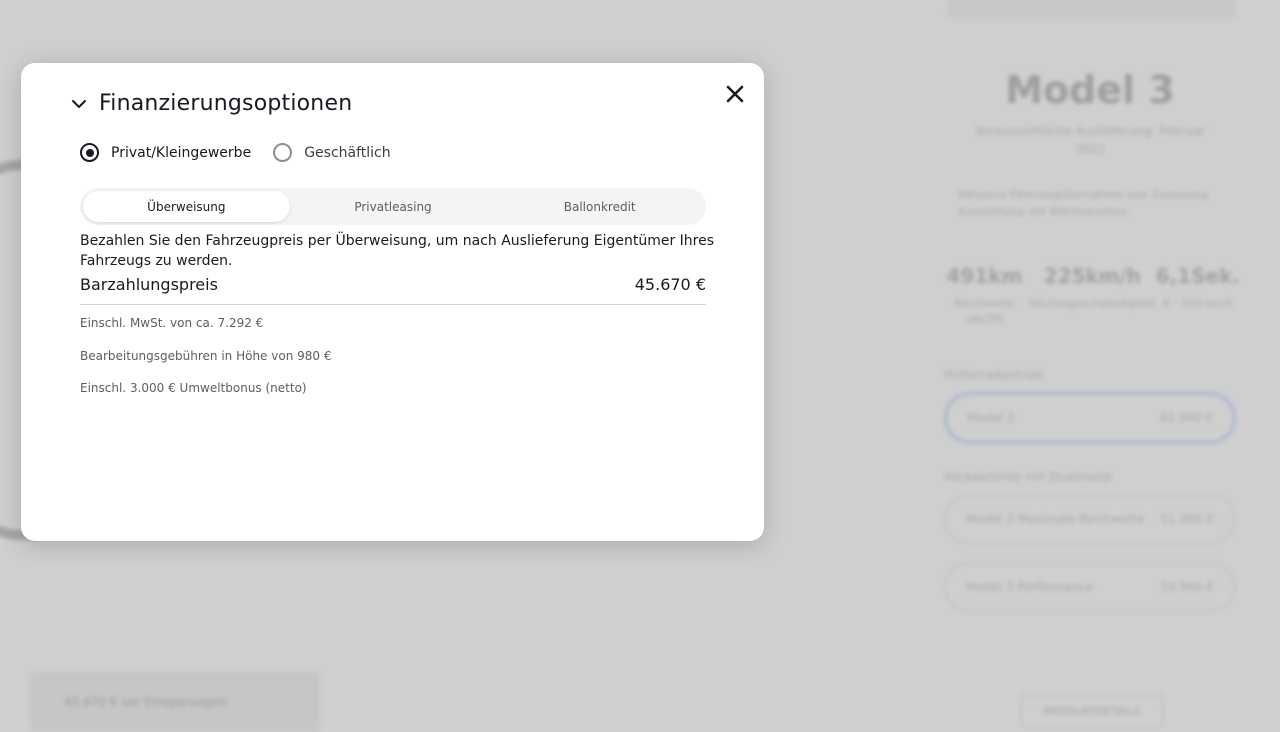  Describe the element at coordinates (206, 355) in the screenshot. I see `price-note: Bearbeitungsgebühren in Höhe von 980 €` at that location.